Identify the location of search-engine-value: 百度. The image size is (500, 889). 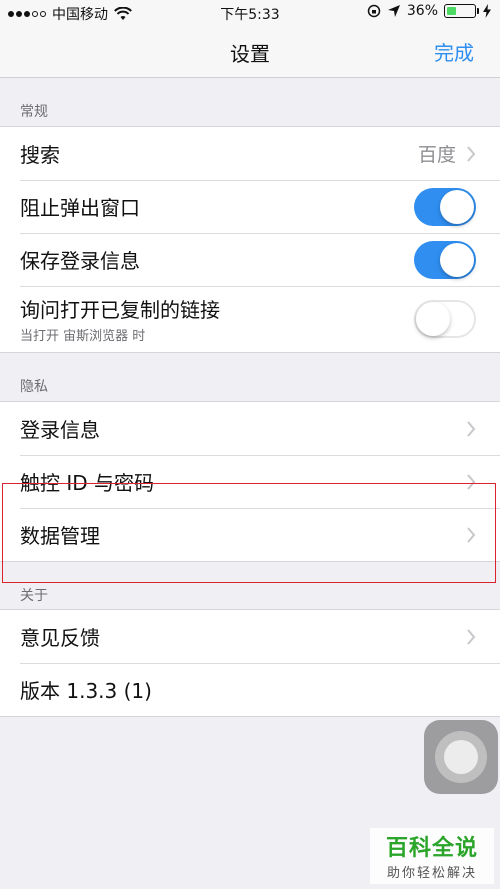
(436, 155).